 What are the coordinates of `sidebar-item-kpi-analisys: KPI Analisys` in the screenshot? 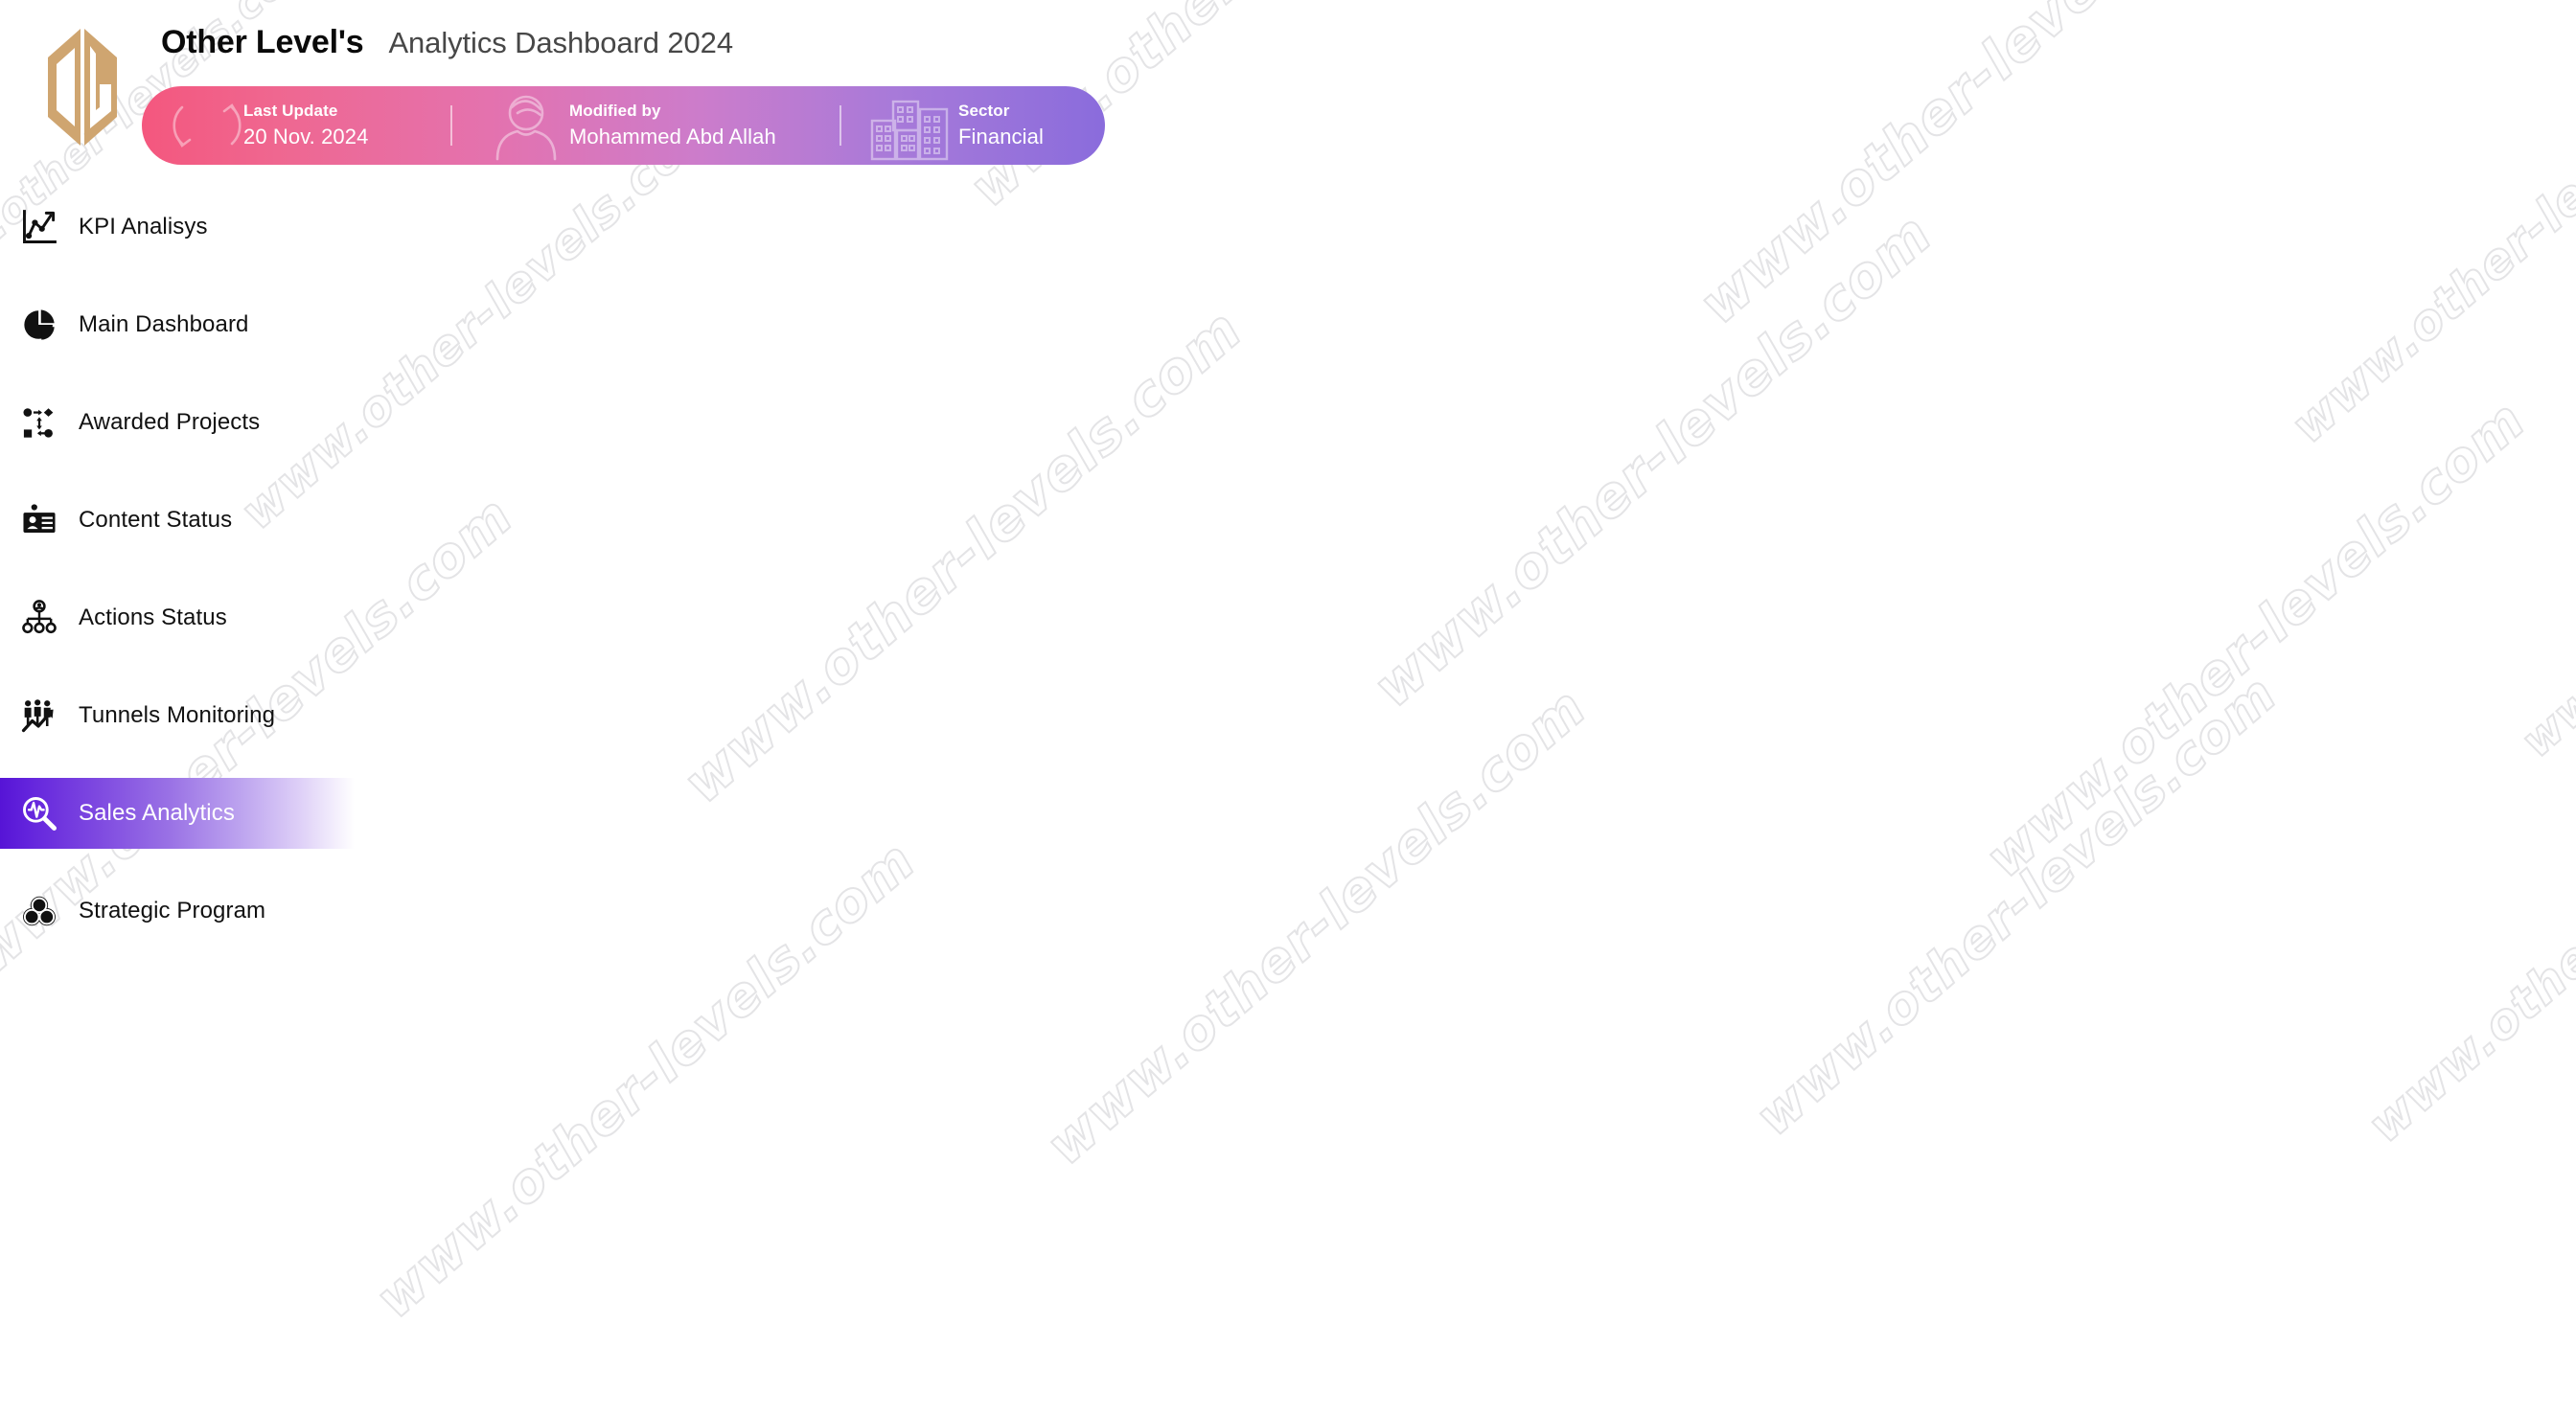 It's located at (177, 227).